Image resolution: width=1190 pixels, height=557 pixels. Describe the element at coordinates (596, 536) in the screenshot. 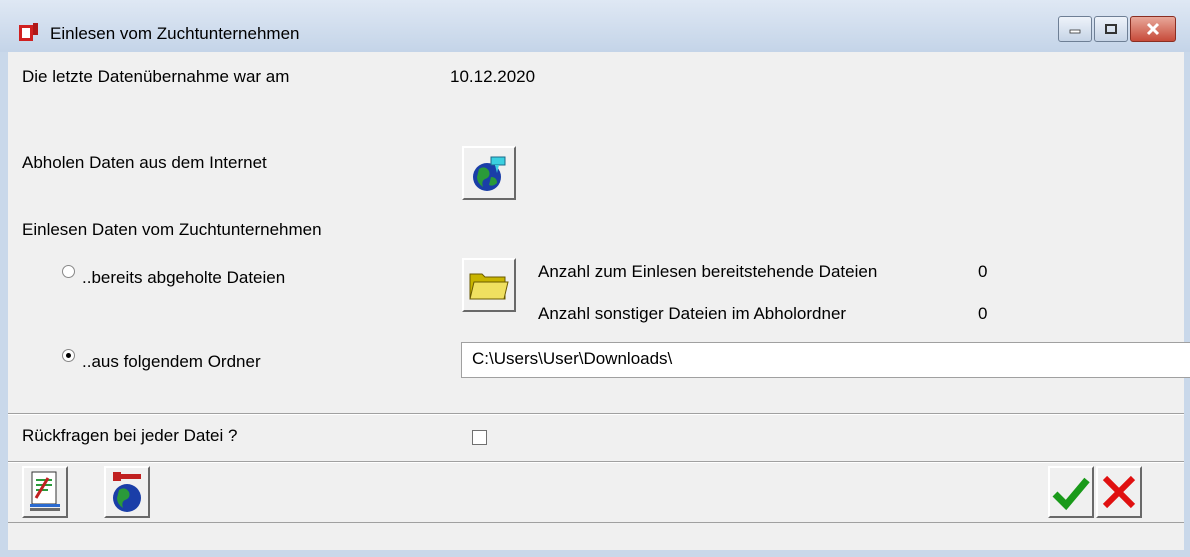

I see `status-bar` at that location.